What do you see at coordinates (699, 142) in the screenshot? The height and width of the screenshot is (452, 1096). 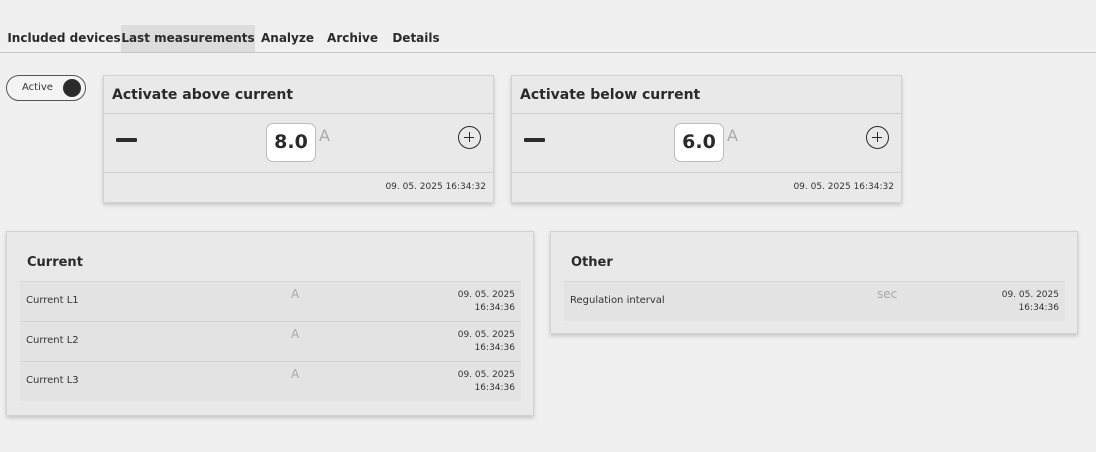 I see `below-current-input: 6.0` at bounding box center [699, 142].